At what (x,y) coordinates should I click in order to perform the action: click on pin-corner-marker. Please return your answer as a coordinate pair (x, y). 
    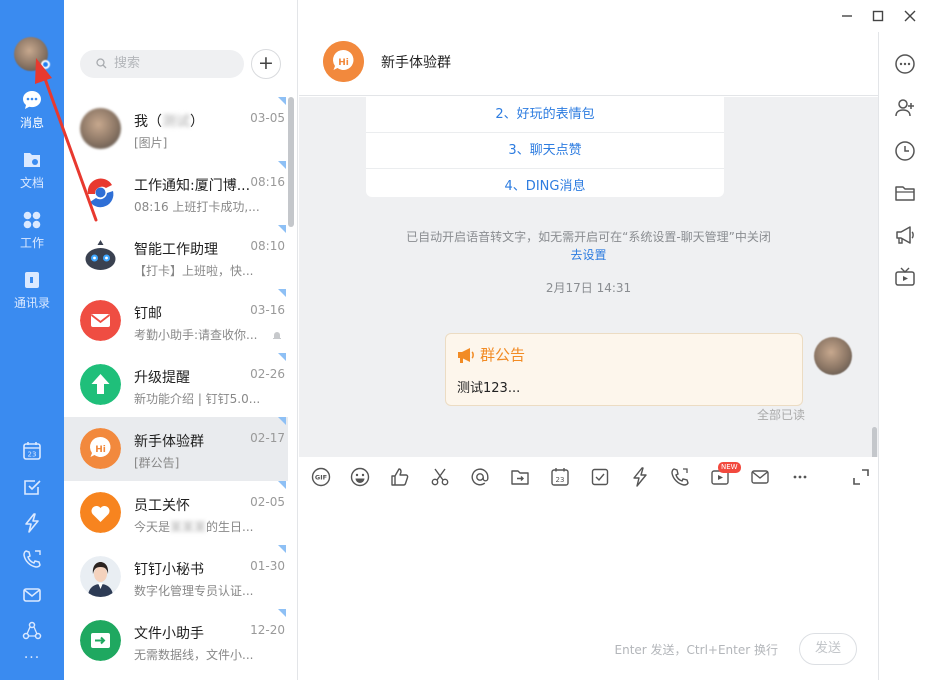
    Looking at the image, I should click on (282, 485).